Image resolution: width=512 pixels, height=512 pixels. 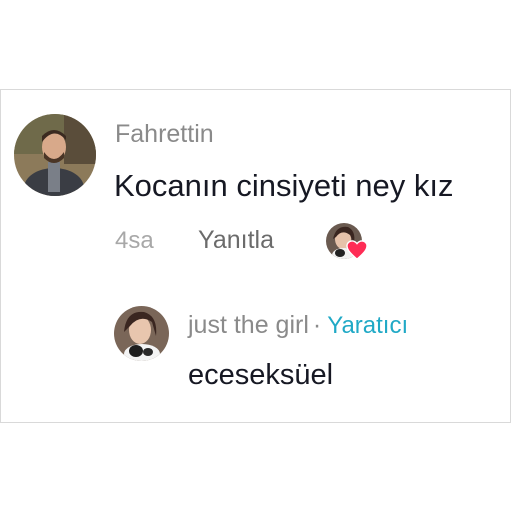 I want to click on reply-username: just the girl, so click(x=248, y=325).